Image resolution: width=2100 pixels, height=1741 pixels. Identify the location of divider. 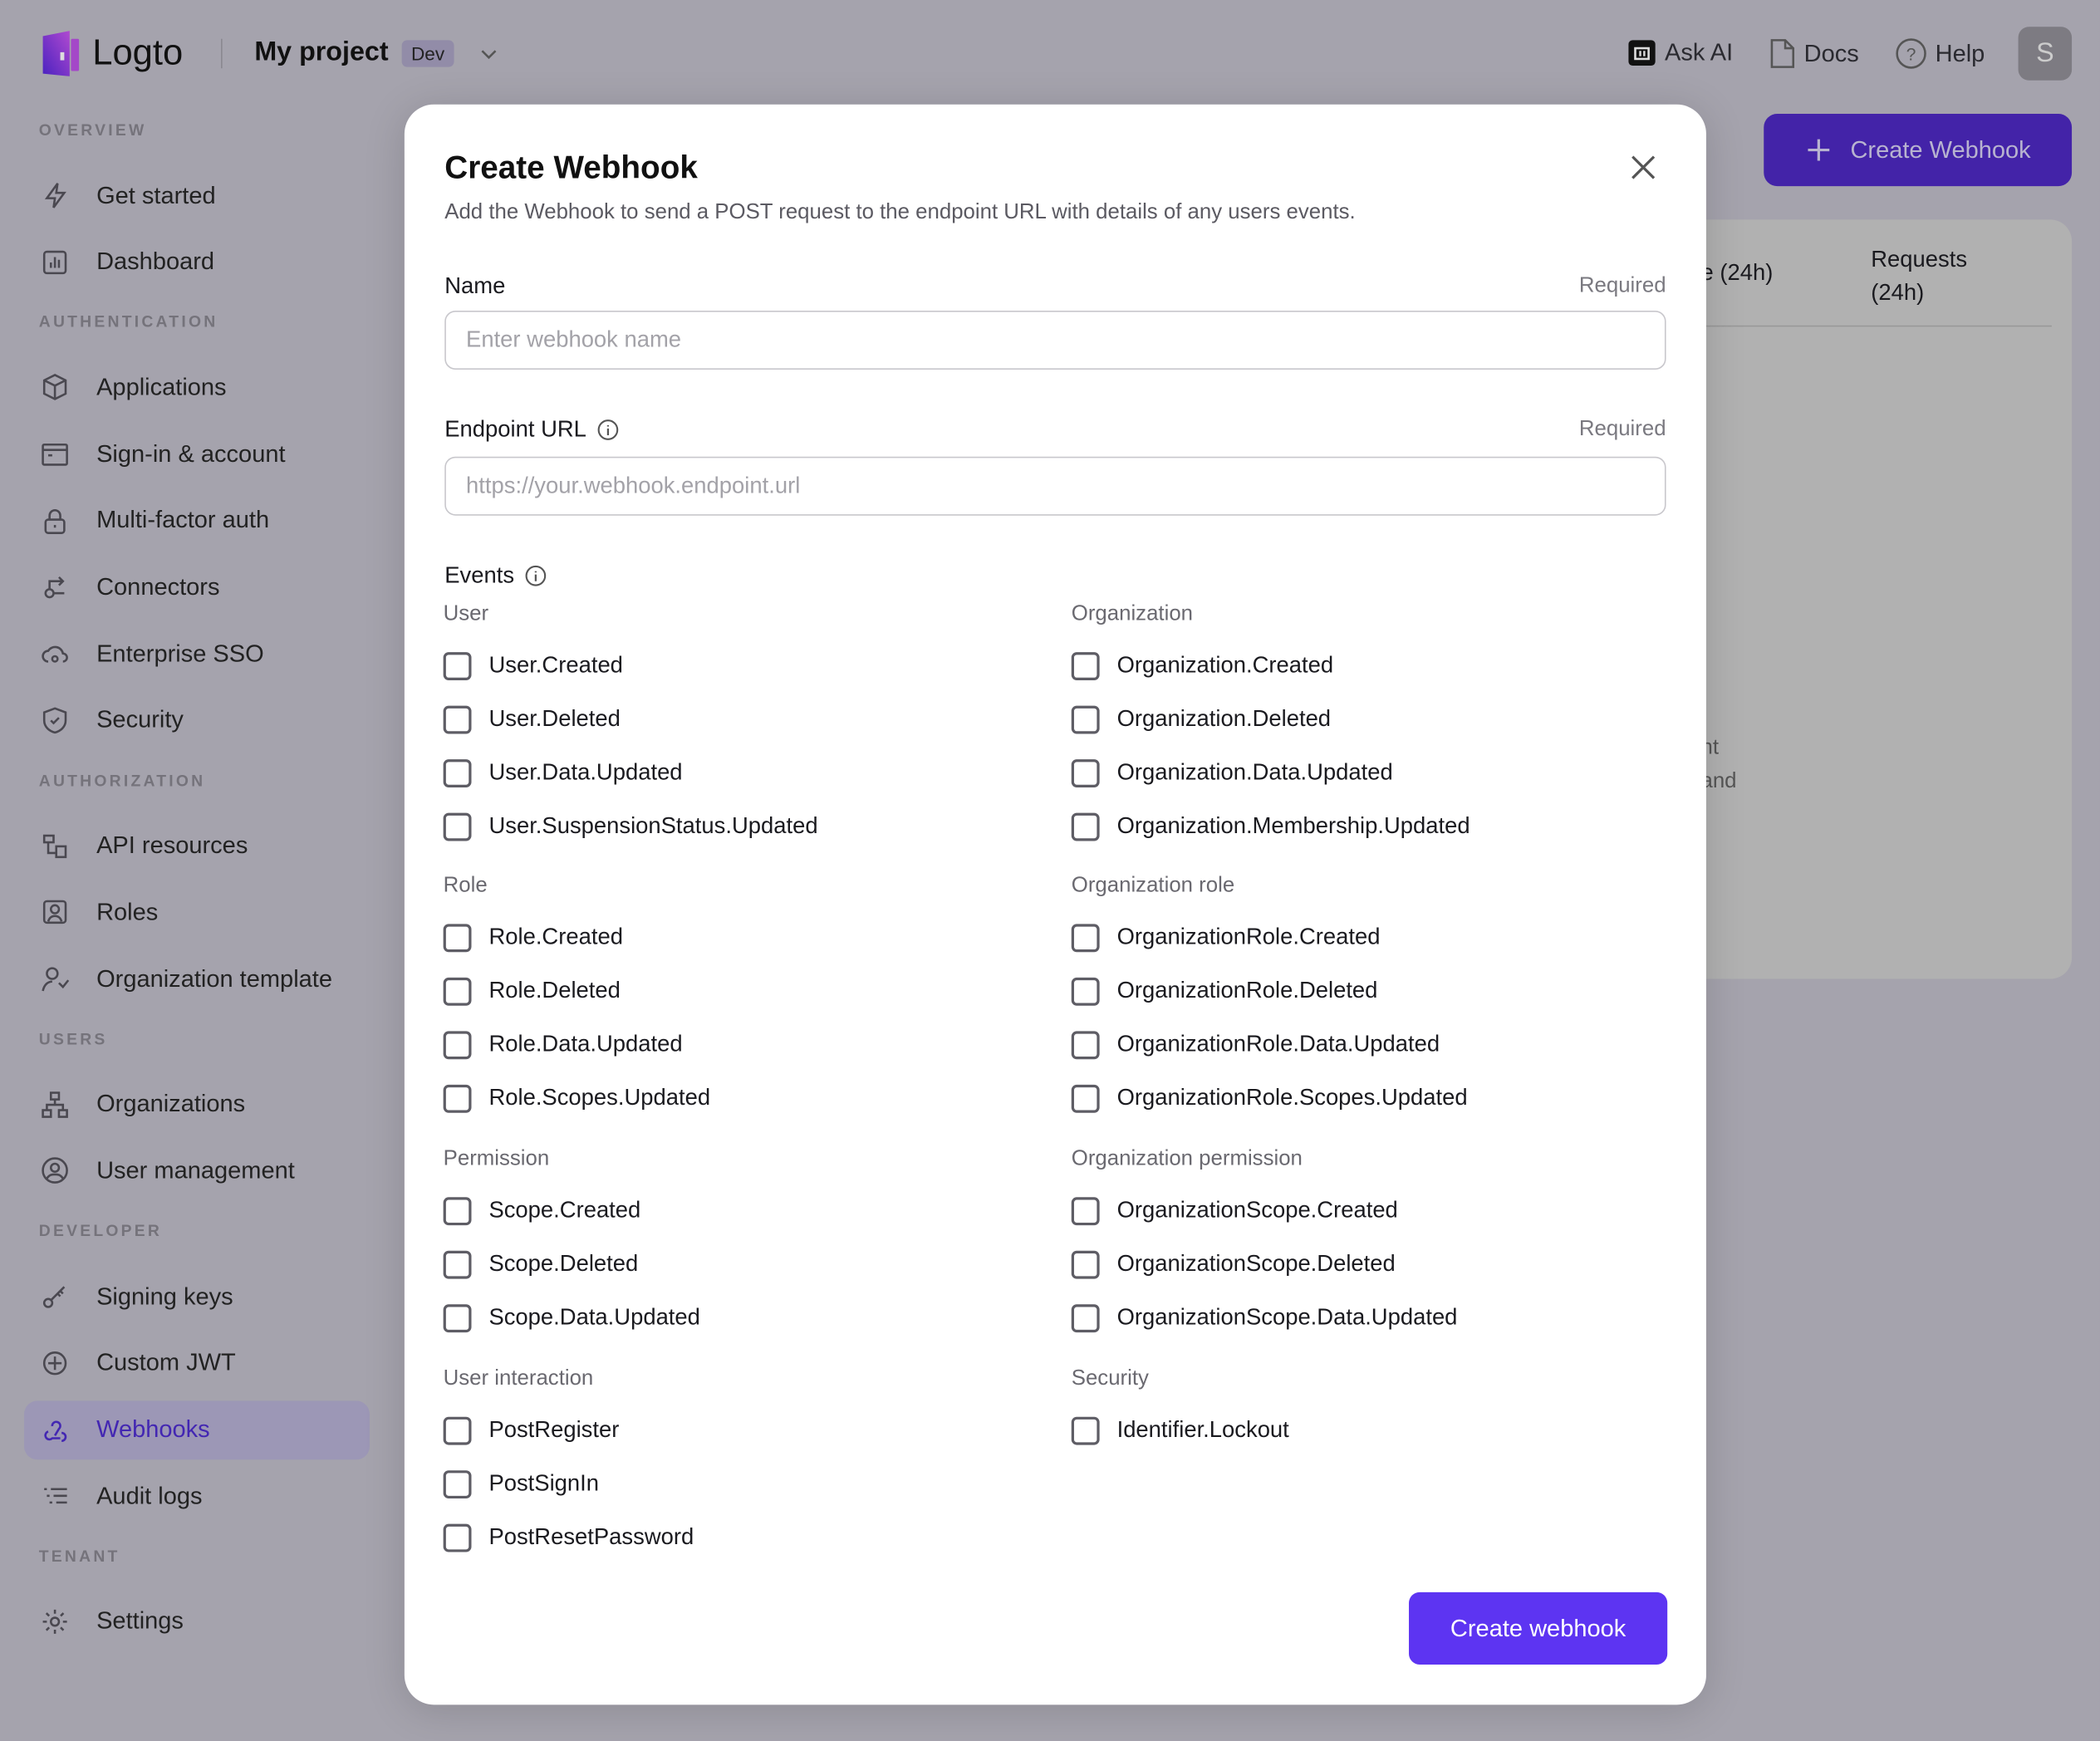
(222, 54).